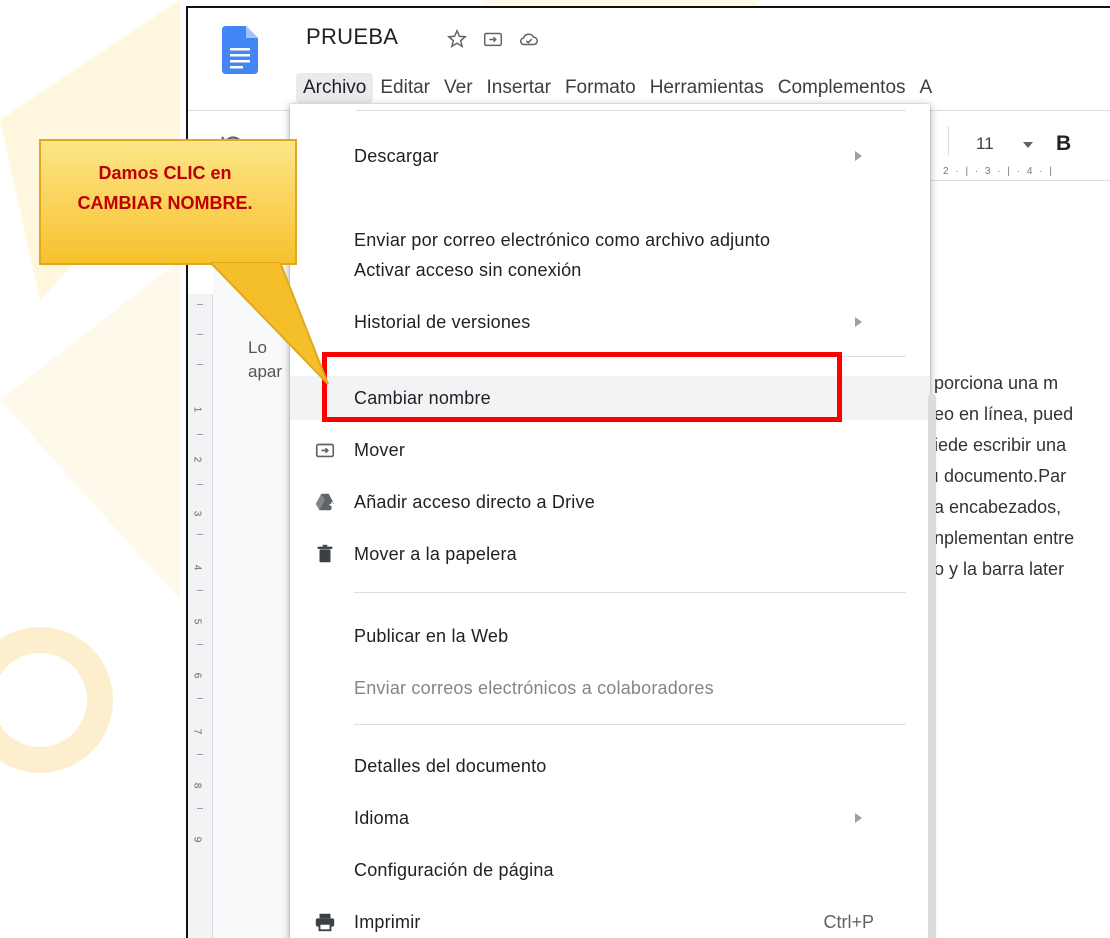 The width and height of the screenshot is (1110, 938). Describe the element at coordinates (848, 921) in the screenshot. I see `shortcut-text: Ctrl+P` at that location.